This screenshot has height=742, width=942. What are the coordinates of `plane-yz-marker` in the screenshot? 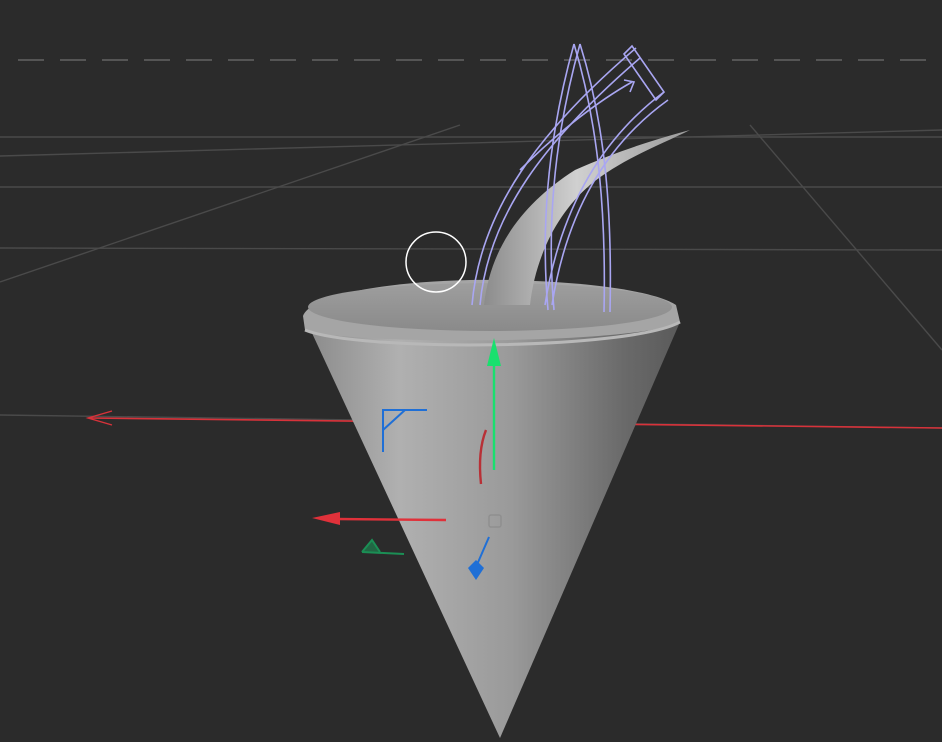 It's located at (383, 546).